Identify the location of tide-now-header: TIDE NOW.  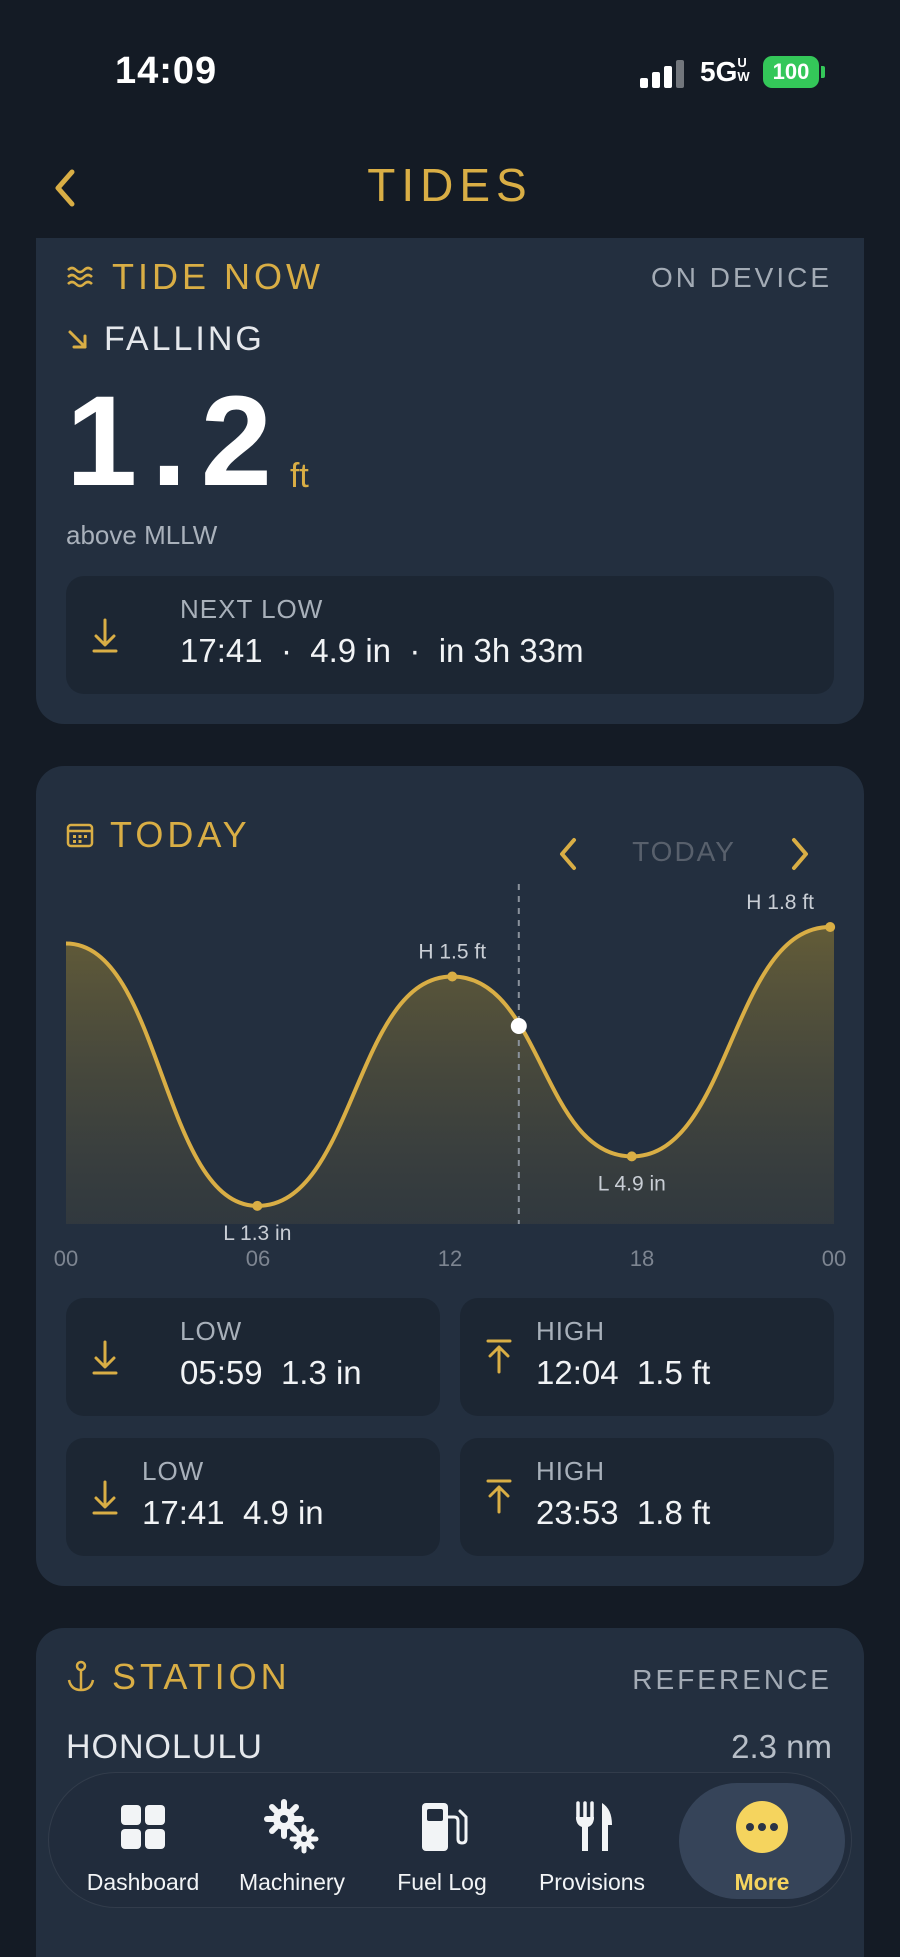
(195, 277).